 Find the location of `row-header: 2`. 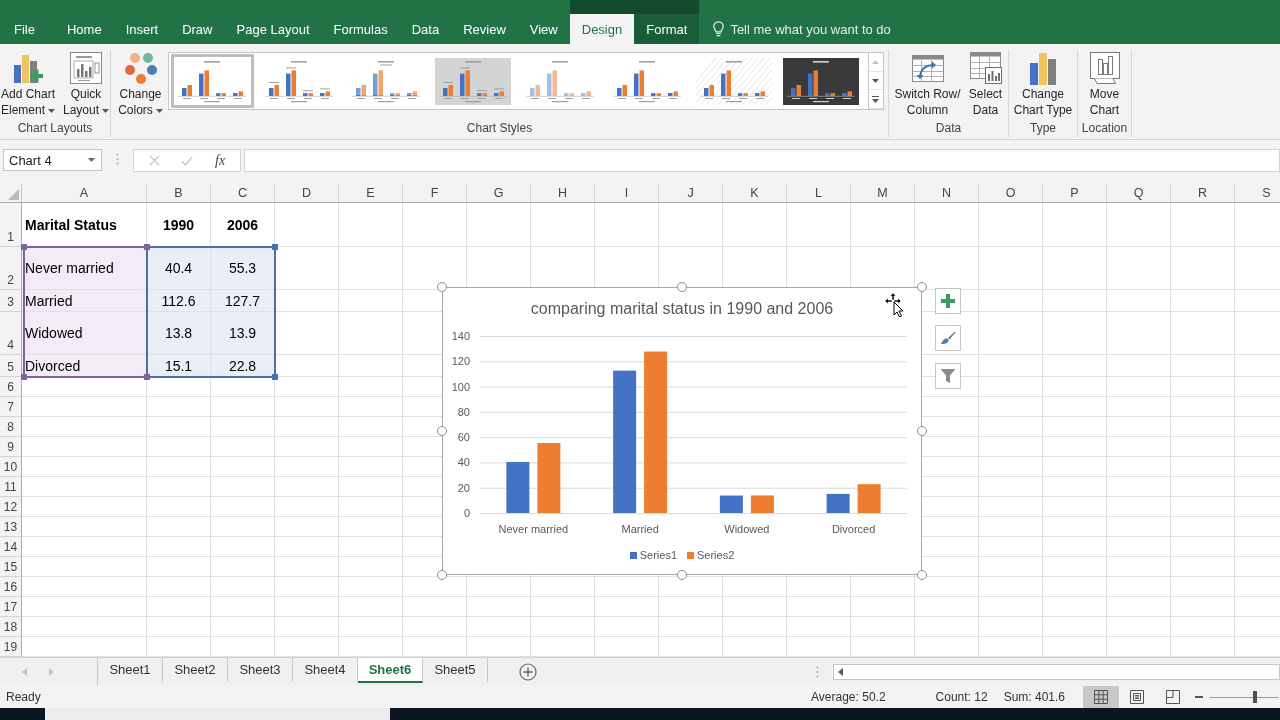

row-header: 2 is located at coordinates (11, 268).